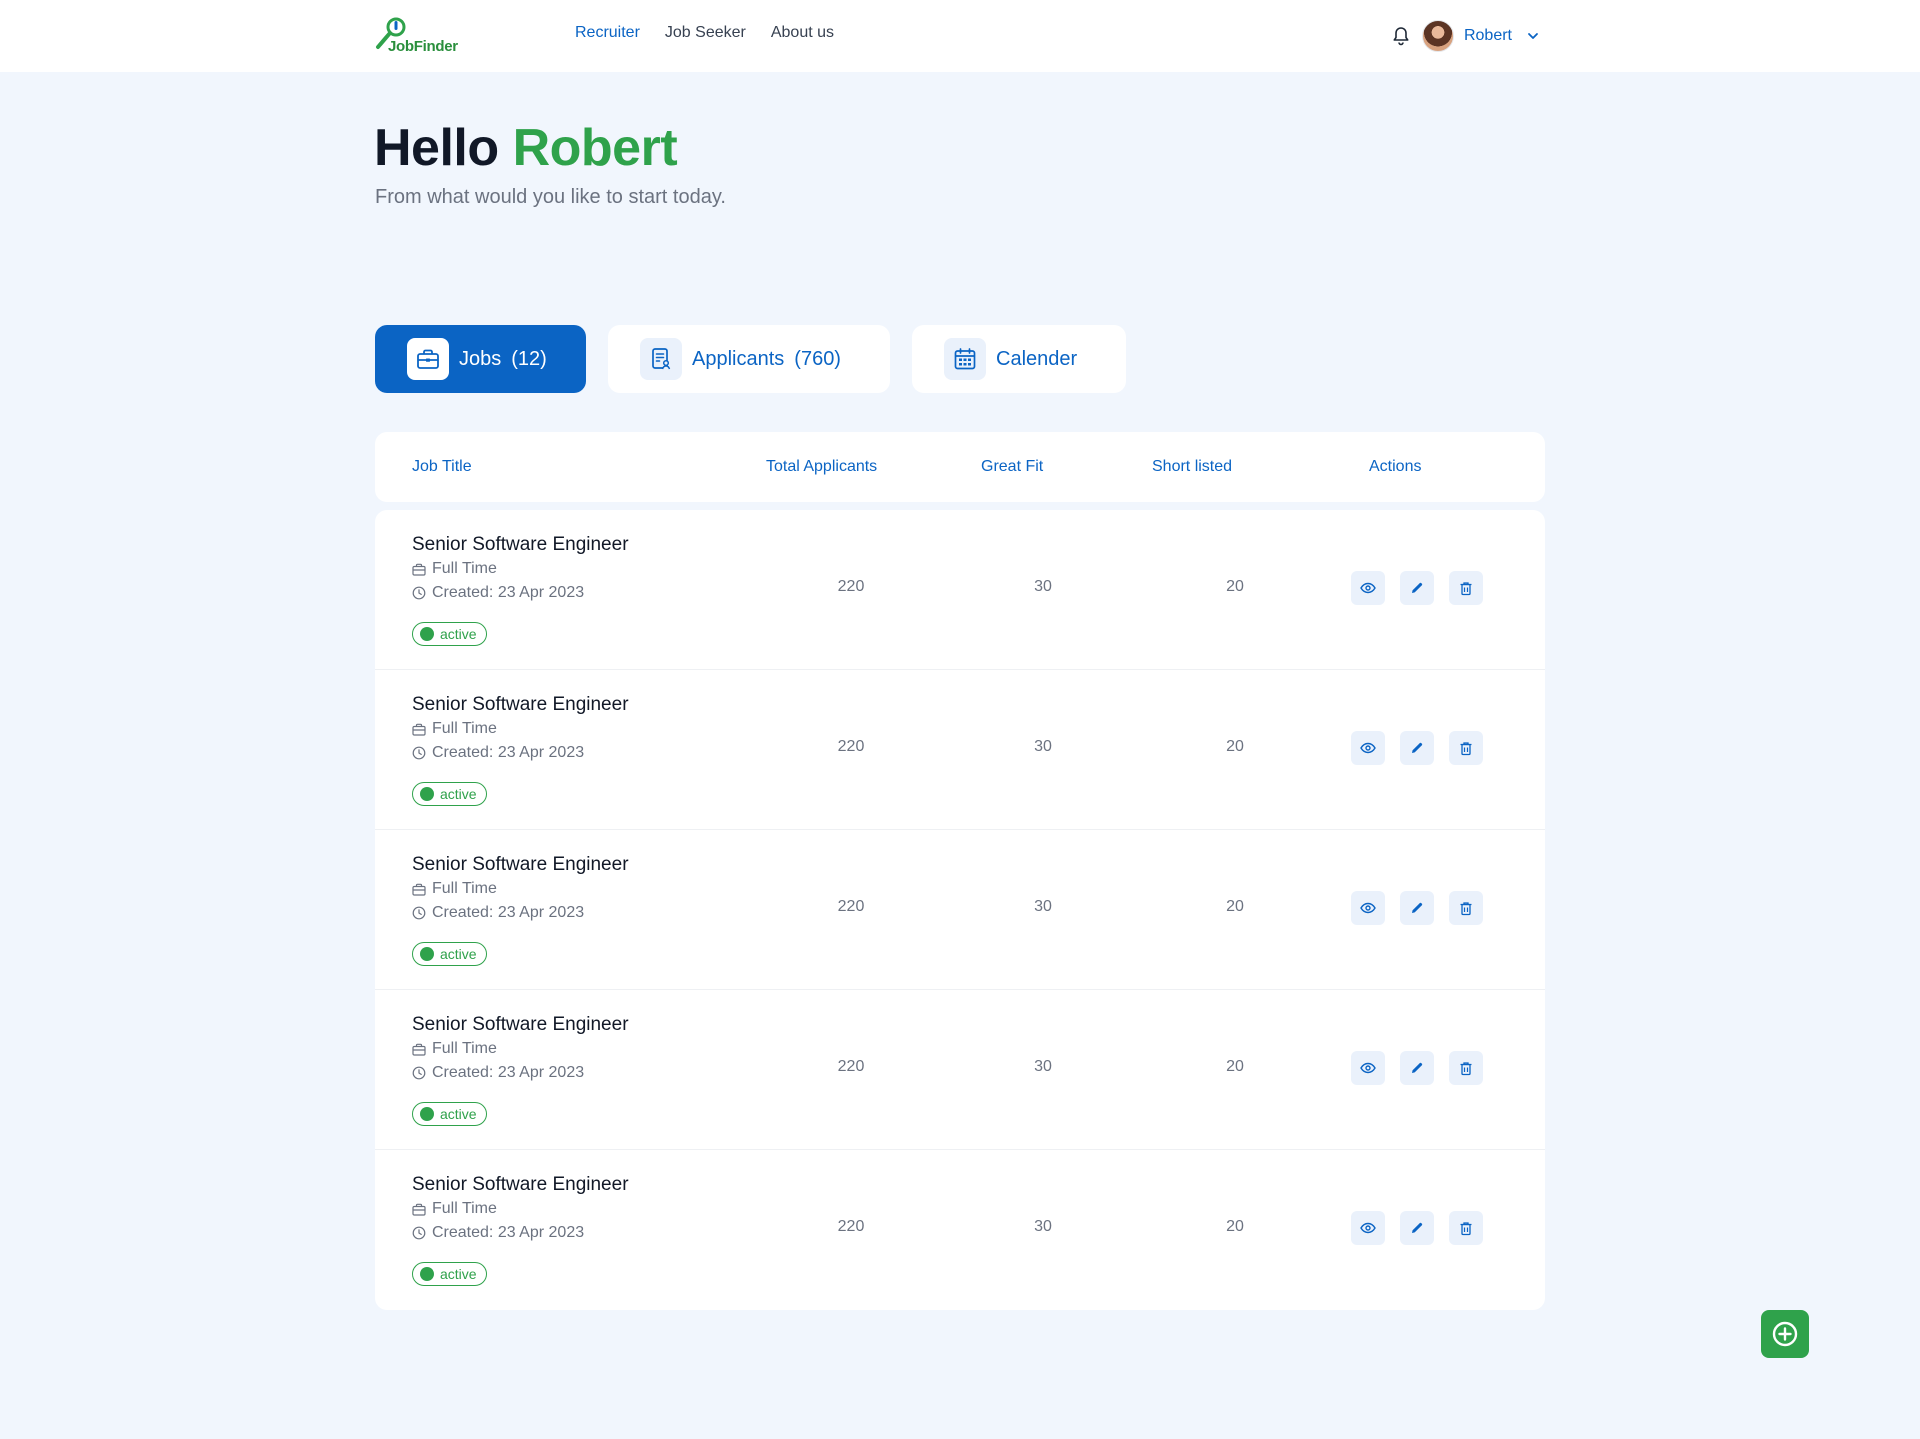 This screenshot has height=1439, width=1920. I want to click on bell-icon, so click(1401, 36).